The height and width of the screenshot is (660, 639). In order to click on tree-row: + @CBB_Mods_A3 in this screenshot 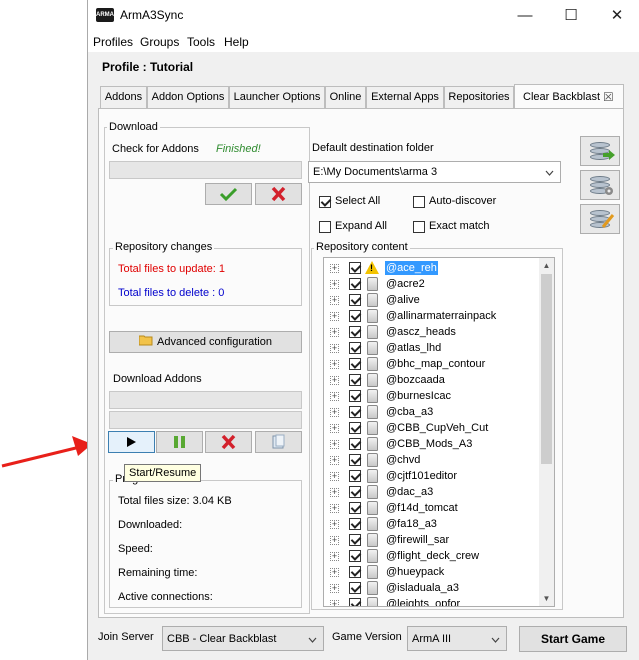, I will do `click(432, 444)`.